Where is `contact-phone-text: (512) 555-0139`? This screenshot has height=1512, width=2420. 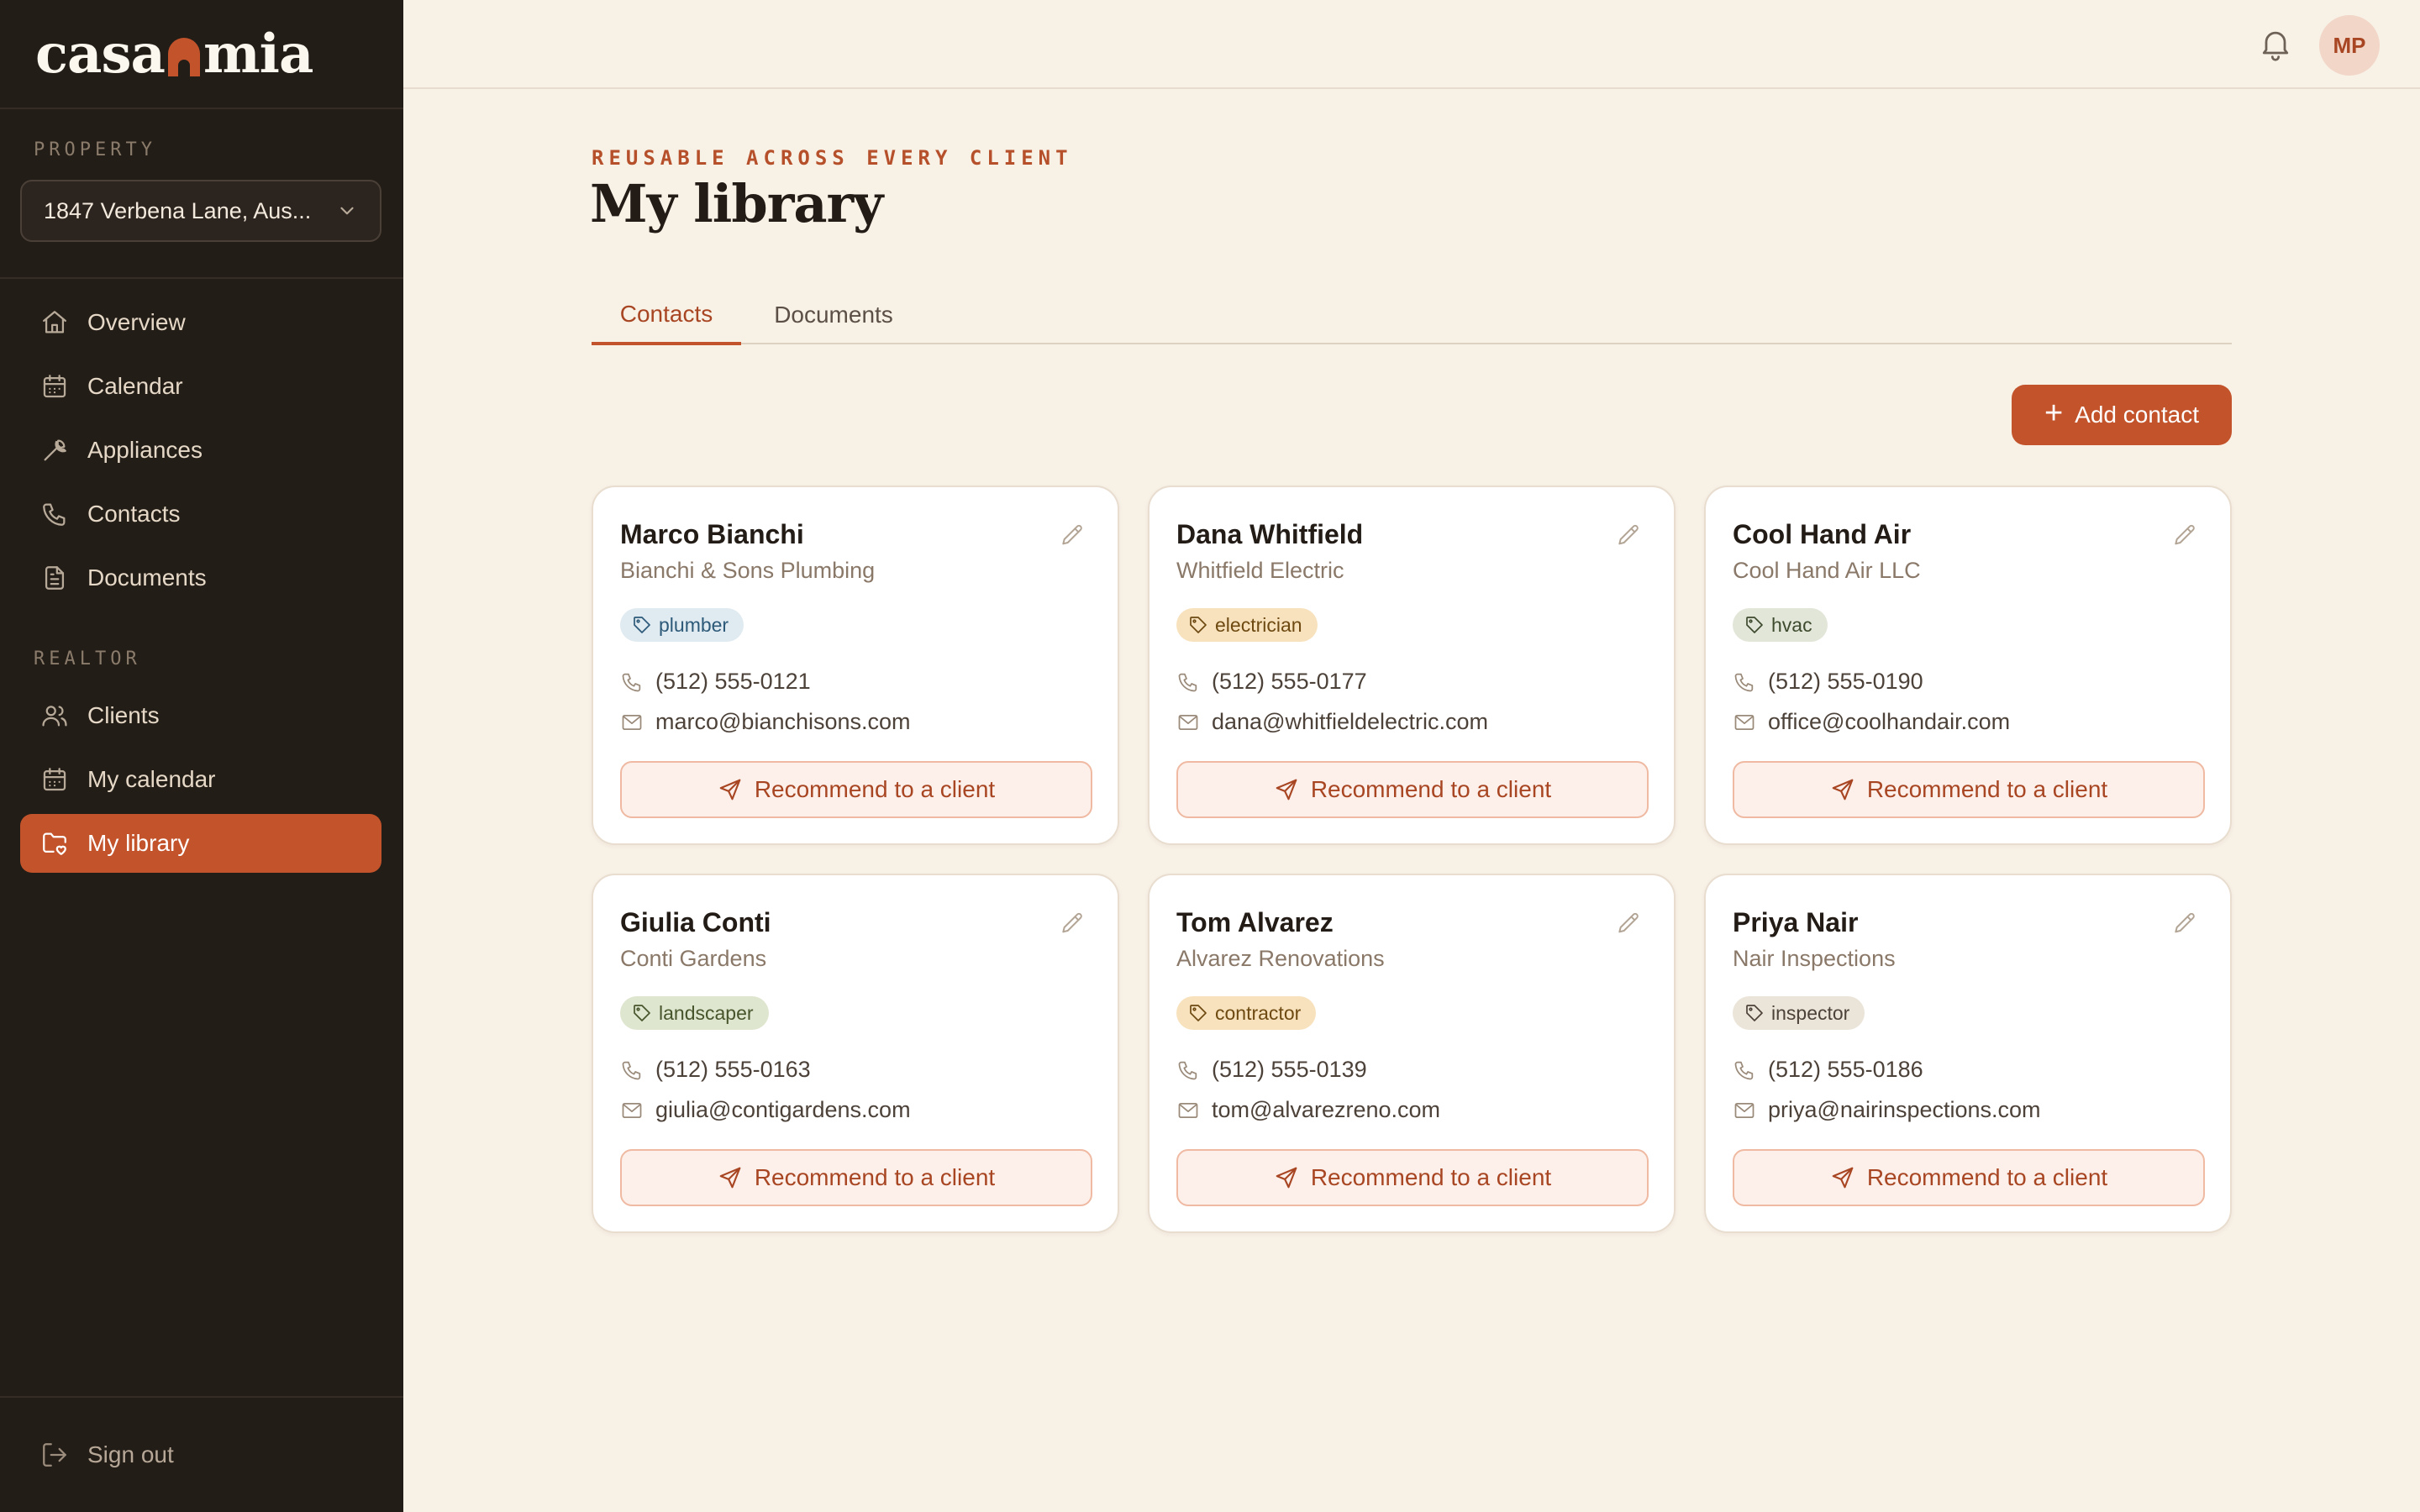
contact-phone-text: (512) 555-0139 is located at coordinates (1289, 1069).